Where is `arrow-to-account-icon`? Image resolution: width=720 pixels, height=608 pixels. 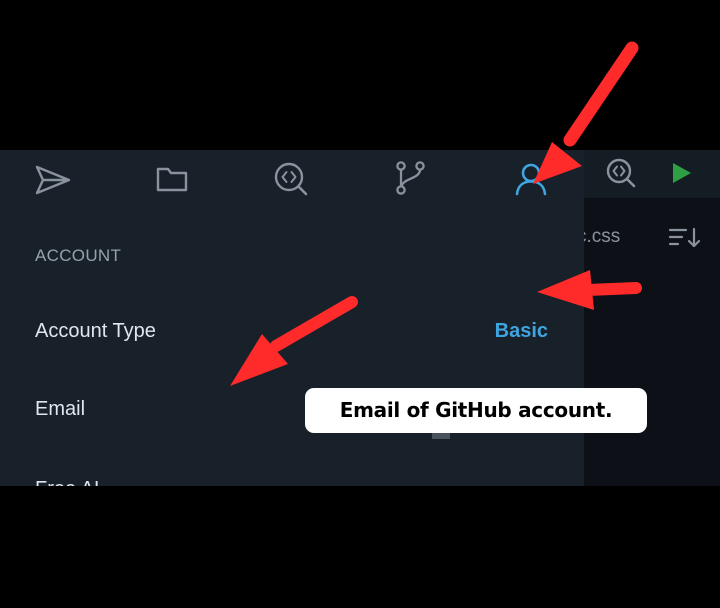 arrow-to-account-icon is located at coordinates (586, 112).